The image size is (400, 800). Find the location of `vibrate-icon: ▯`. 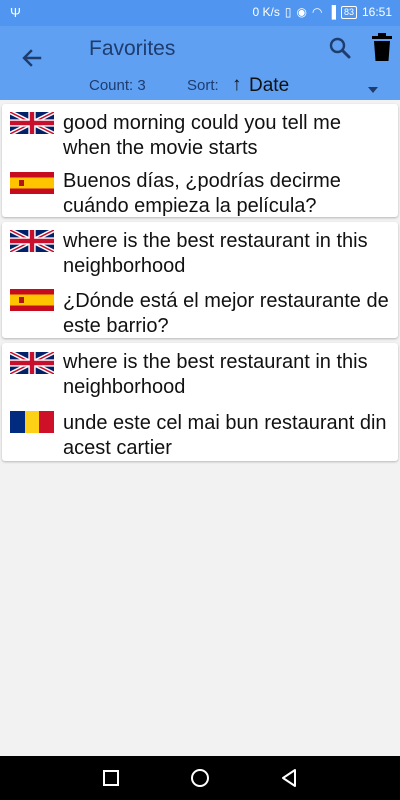

vibrate-icon: ▯ is located at coordinates (288, 12).